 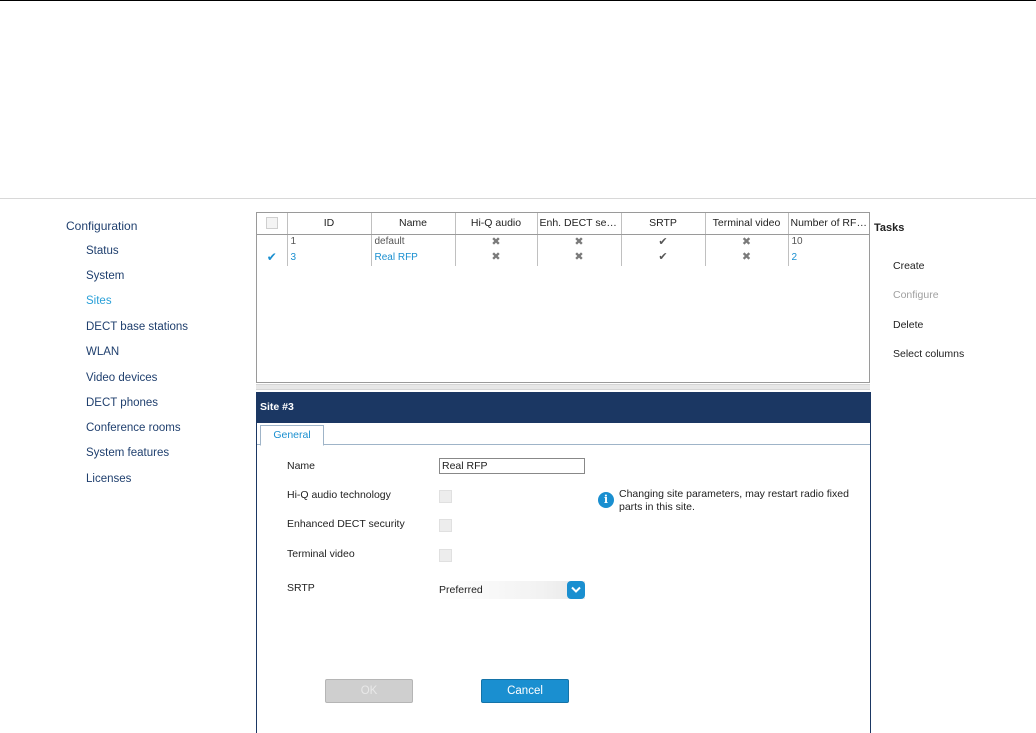 What do you see at coordinates (445, 555) in the screenshot?
I see `terminal-video-checkbox` at bounding box center [445, 555].